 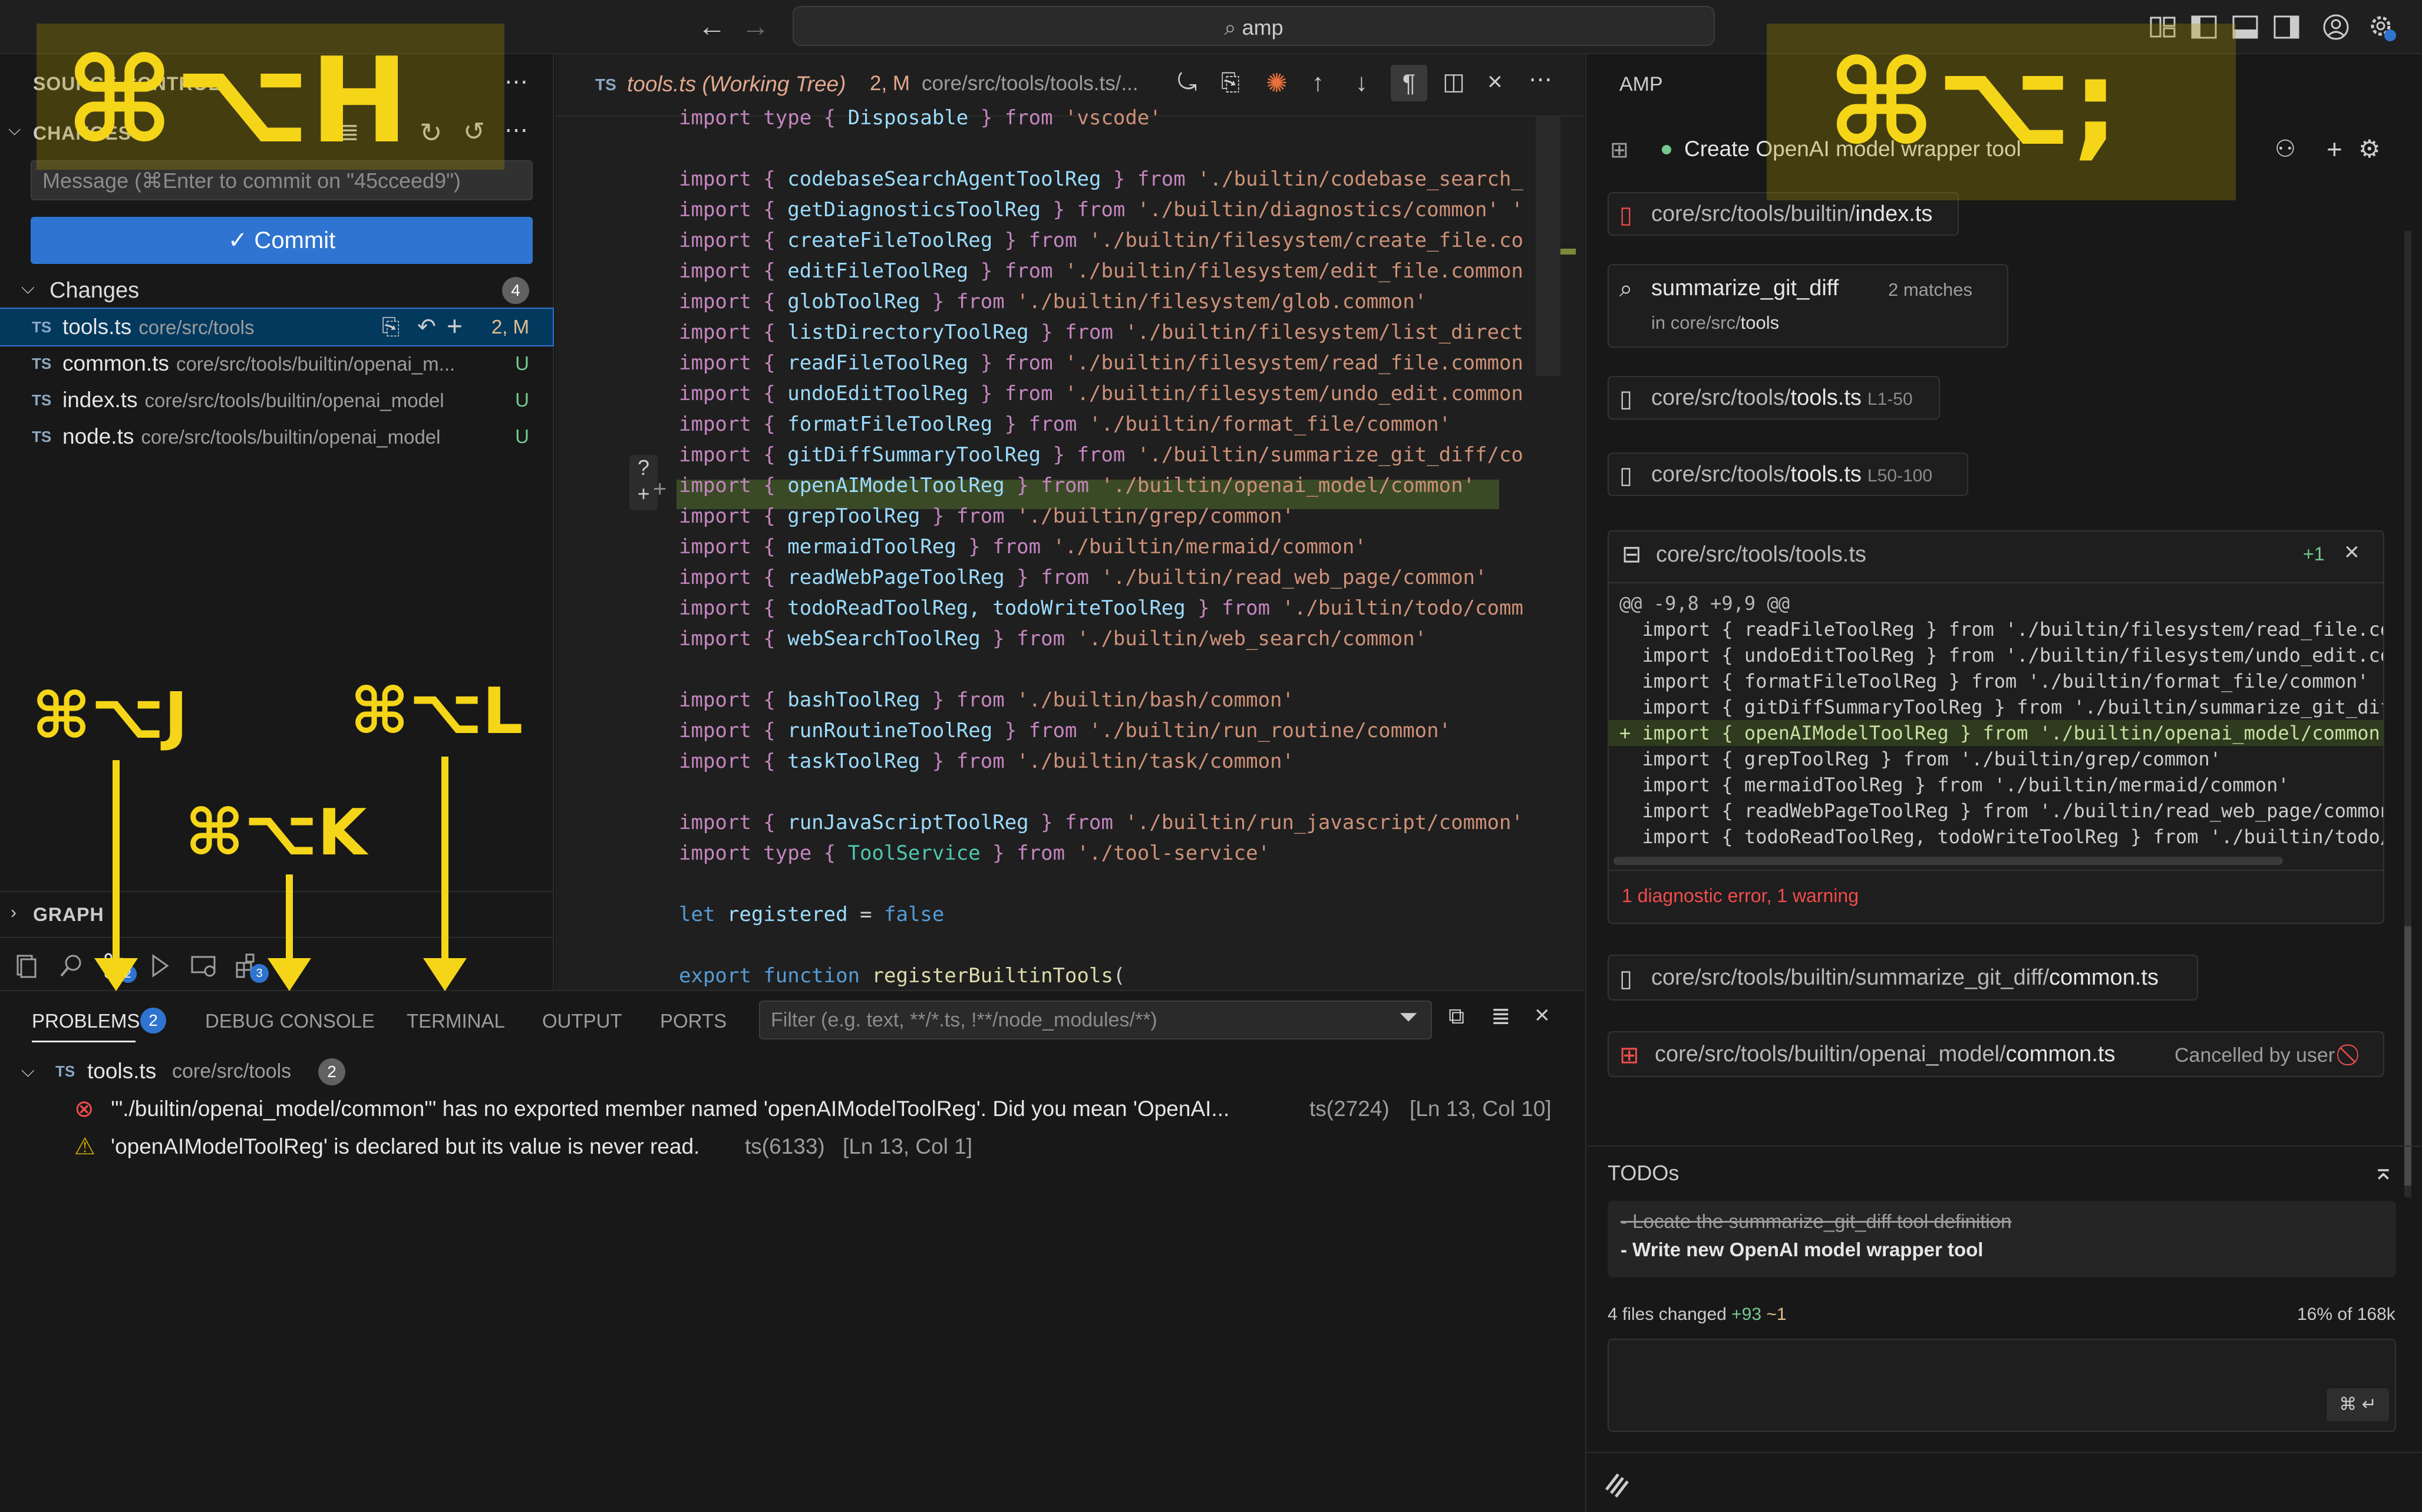 What do you see at coordinates (734, 363) in the screenshot?
I see `code-token-pre: import {` at bounding box center [734, 363].